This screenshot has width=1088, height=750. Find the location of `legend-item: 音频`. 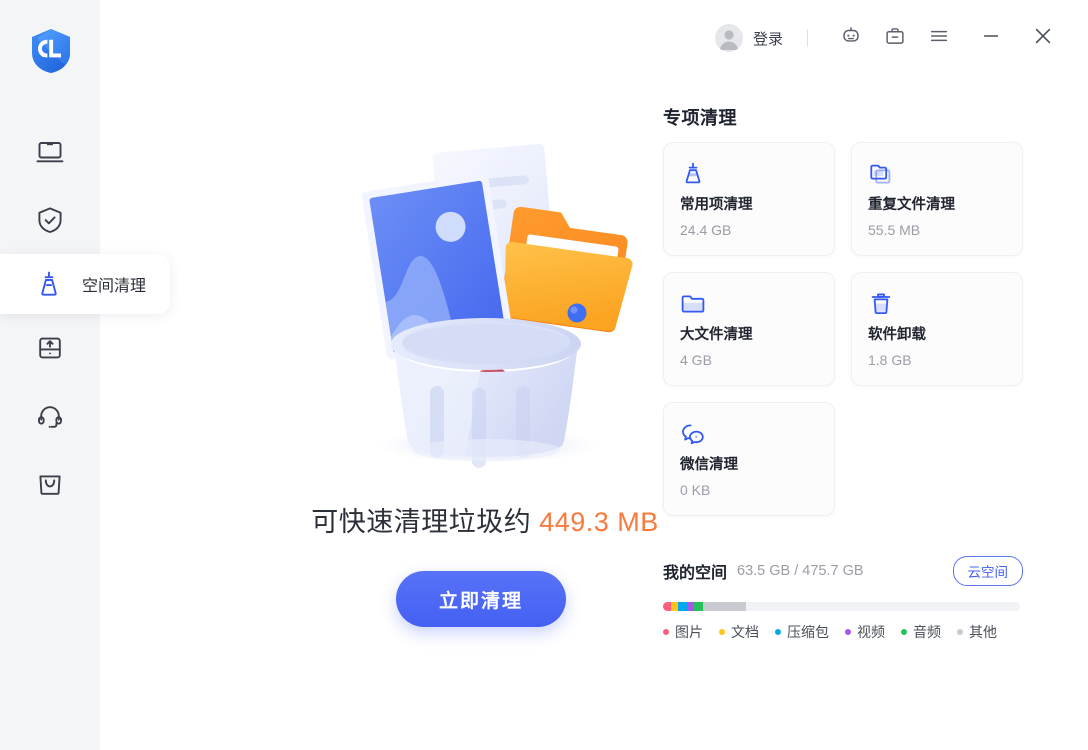

legend-item: 音频 is located at coordinates (921, 632).